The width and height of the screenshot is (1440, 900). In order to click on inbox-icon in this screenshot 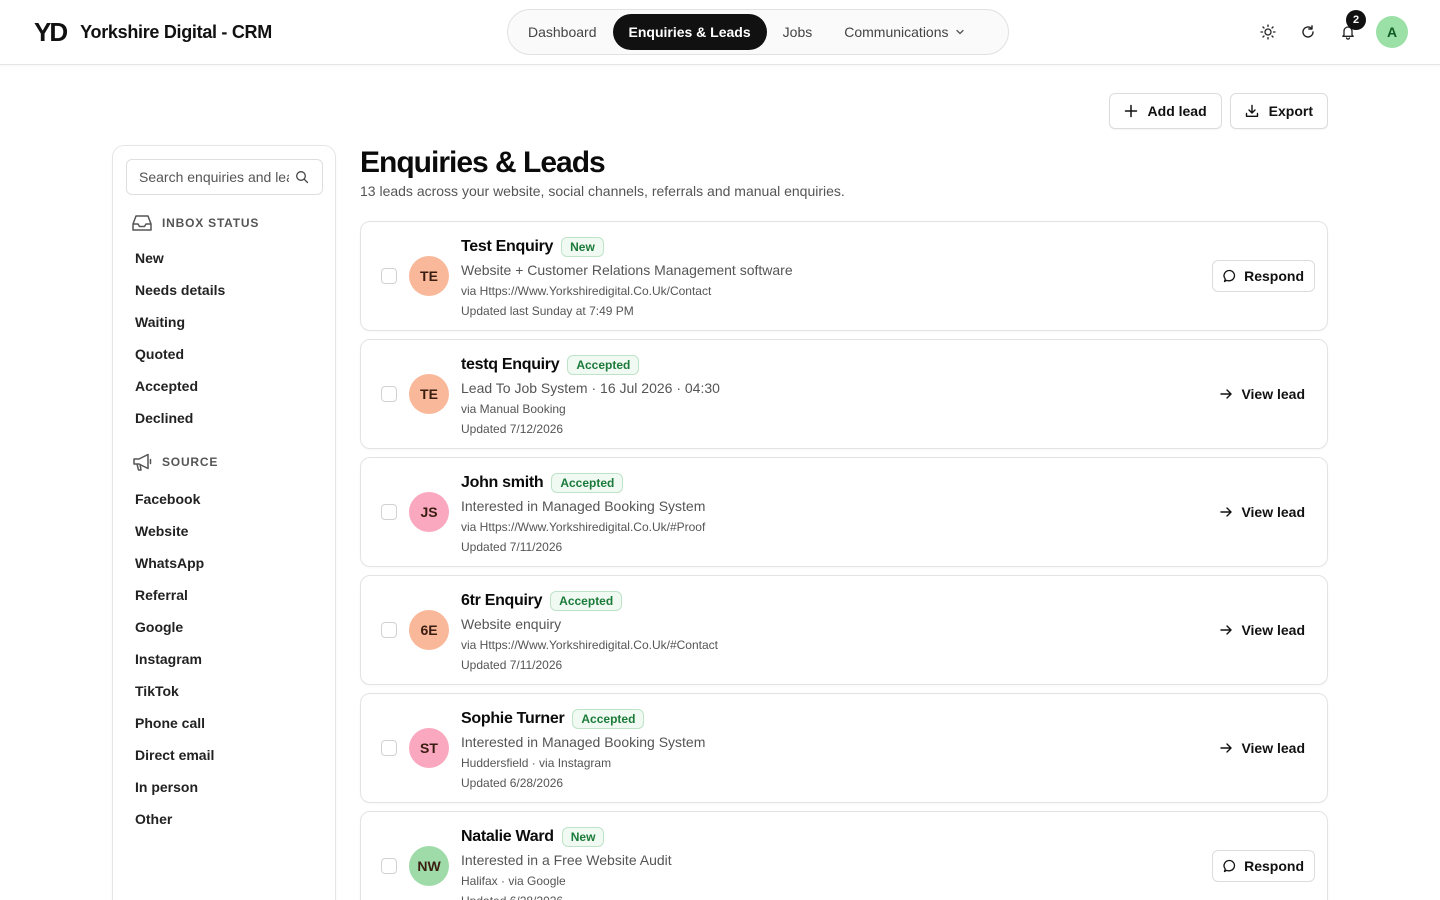, I will do `click(142, 223)`.